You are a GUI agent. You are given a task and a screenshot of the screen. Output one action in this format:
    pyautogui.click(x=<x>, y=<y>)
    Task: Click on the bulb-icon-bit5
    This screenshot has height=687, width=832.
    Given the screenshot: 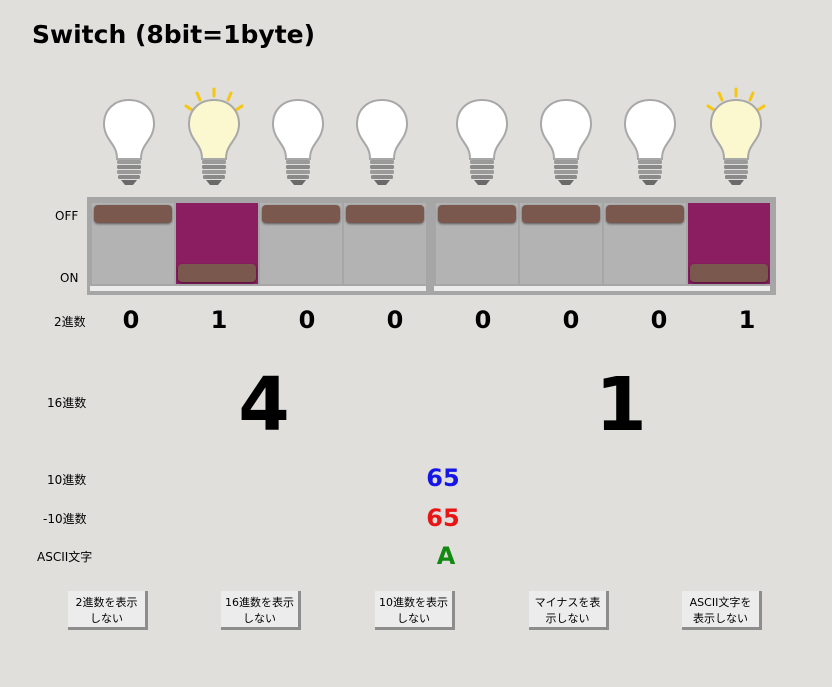 What is the action you would take?
    pyautogui.click(x=298, y=138)
    